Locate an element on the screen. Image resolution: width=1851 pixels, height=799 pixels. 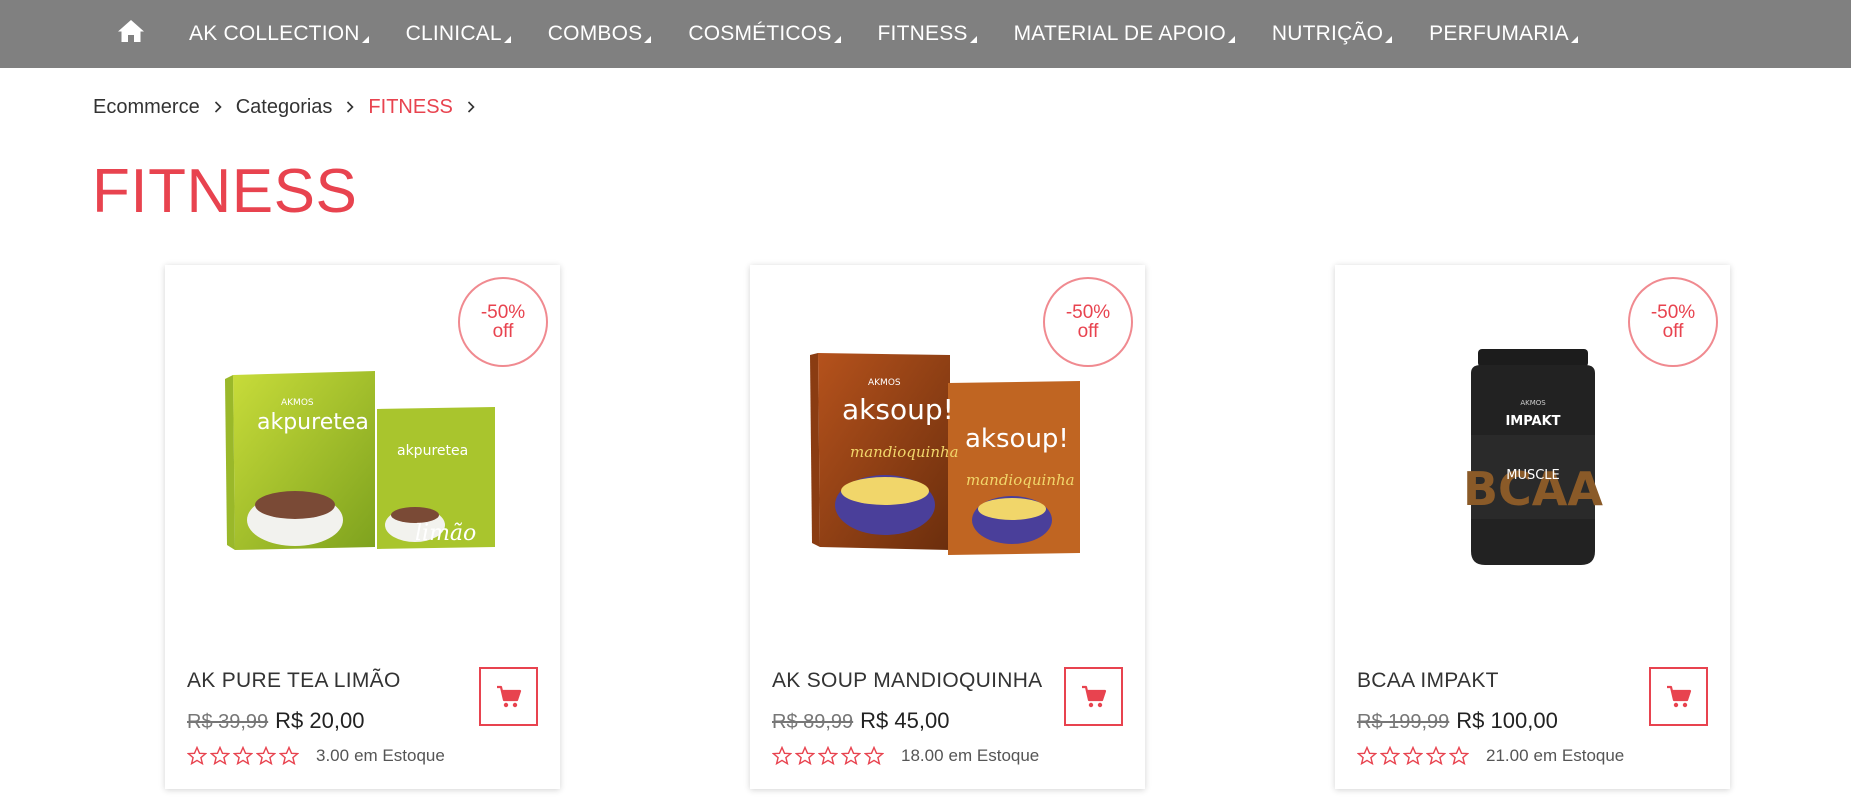
nav-item-label: MATERIAL DE APOIO is located at coordinates (1119, 33).